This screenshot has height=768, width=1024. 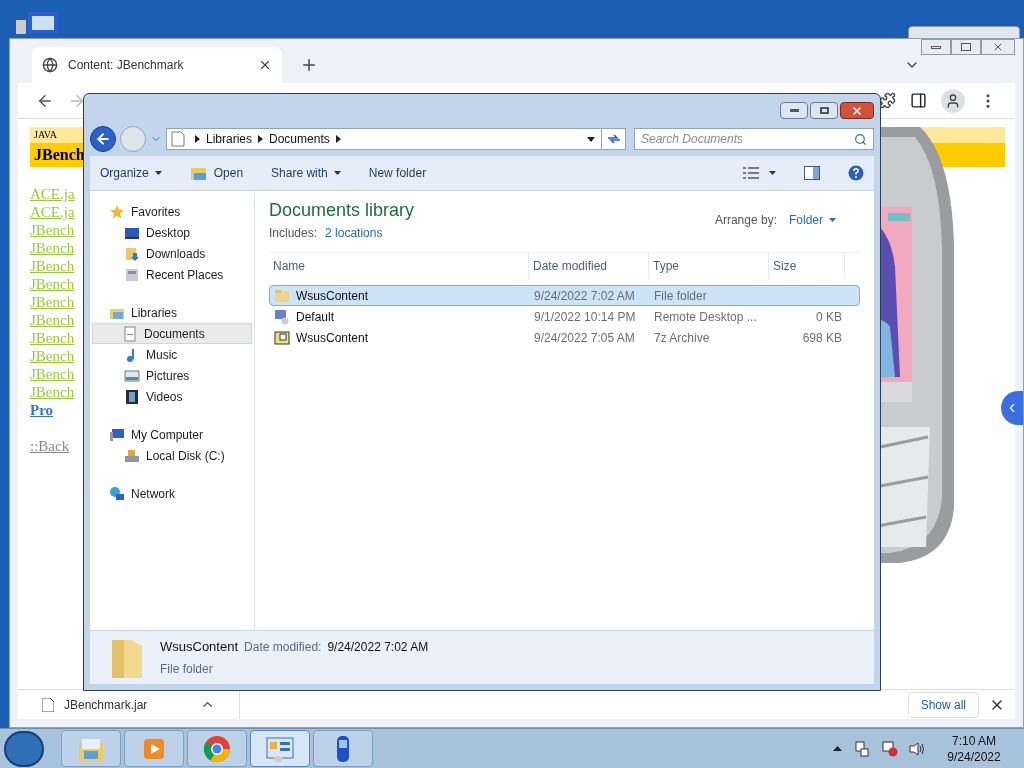 What do you see at coordinates (172, 375) in the screenshot?
I see `nav-item: Pictures` at bounding box center [172, 375].